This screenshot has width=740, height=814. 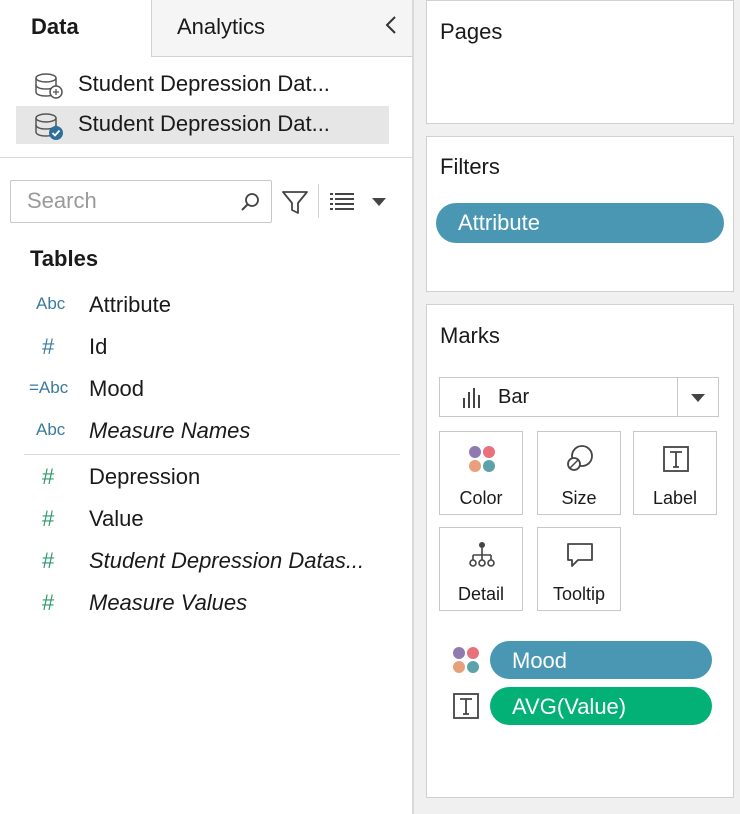 What do you see at coordinates (49, 126) in the screenshot?
I see `database-check-icon` at bounding box center [49, 126].